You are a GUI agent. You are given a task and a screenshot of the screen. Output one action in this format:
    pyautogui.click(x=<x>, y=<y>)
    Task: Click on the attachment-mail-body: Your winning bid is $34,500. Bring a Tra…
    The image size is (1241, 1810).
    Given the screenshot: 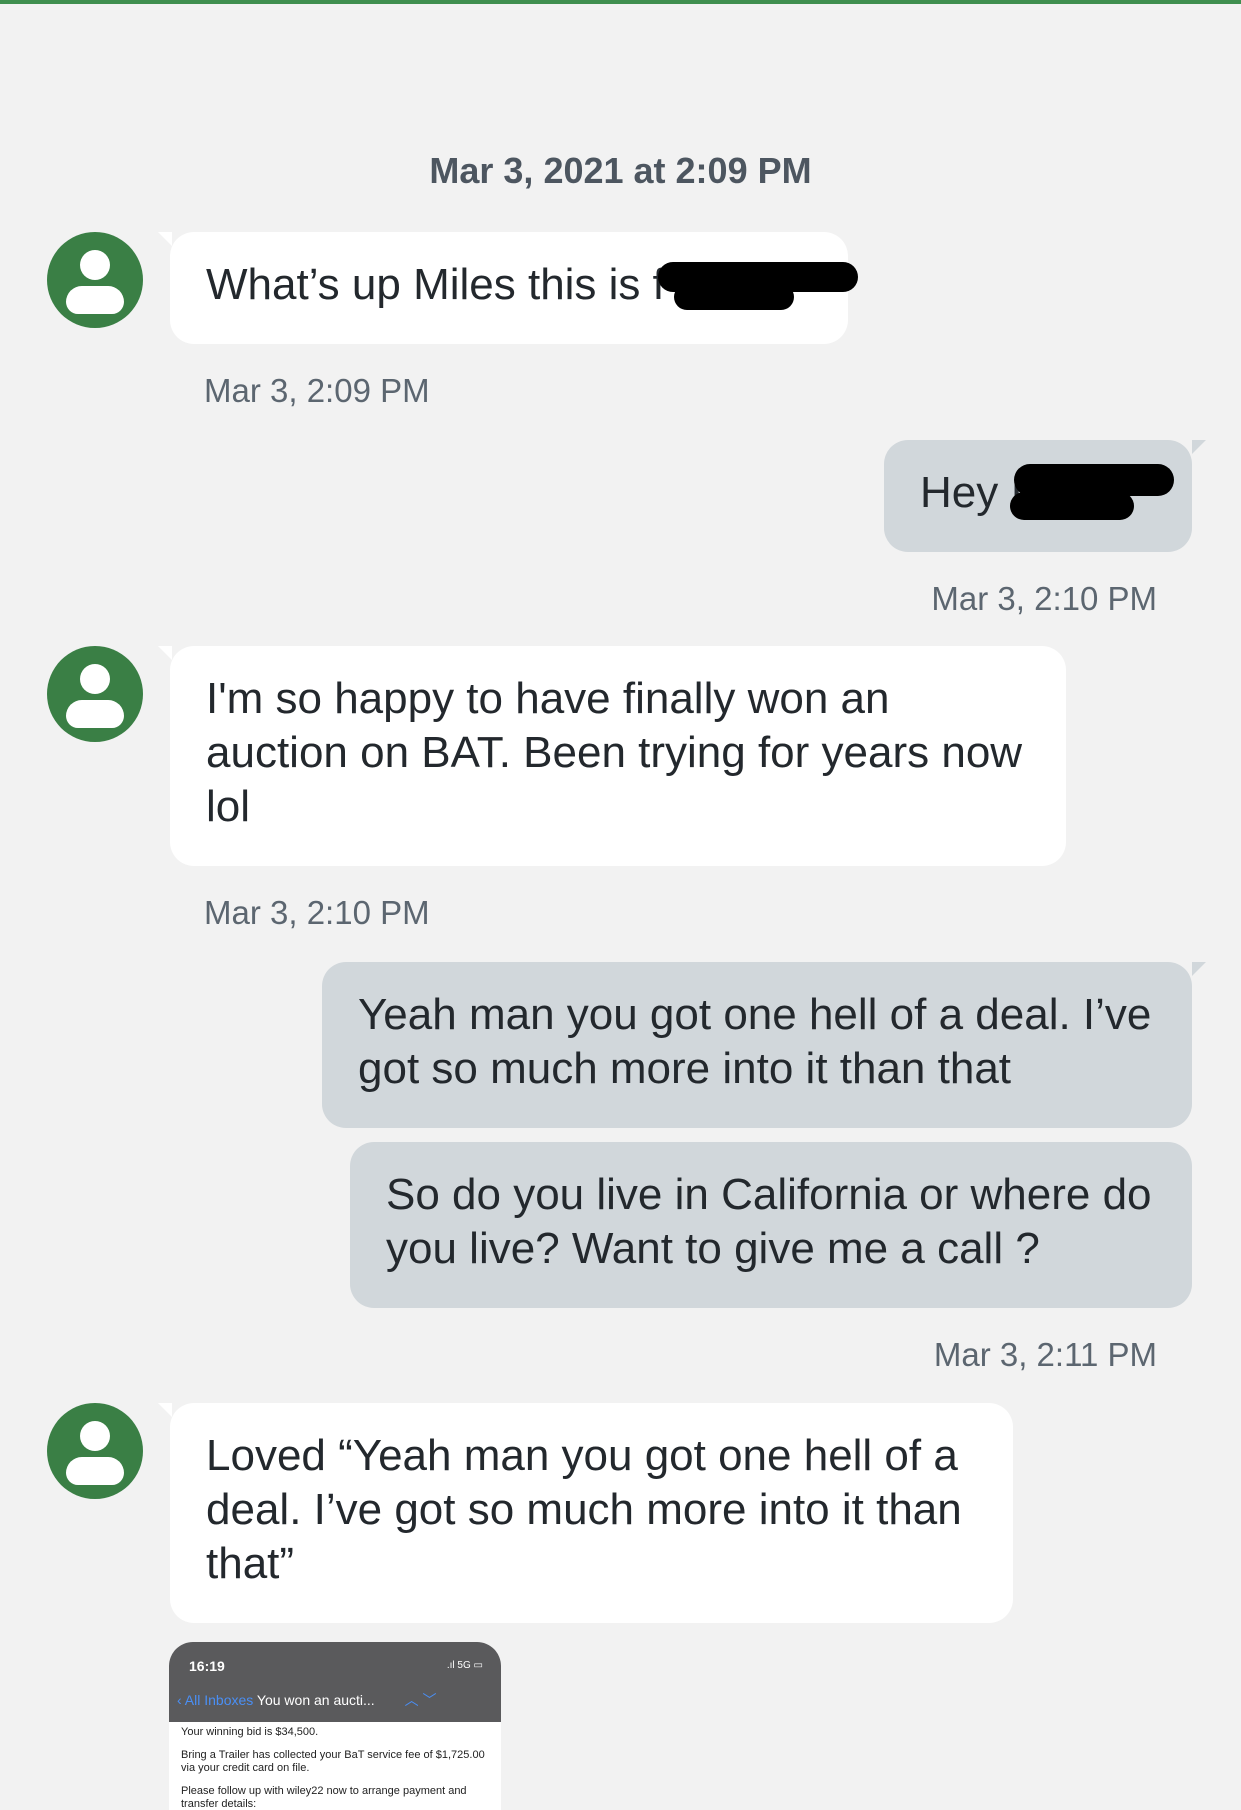 What is the action you would take?
    pyautogui.click(x=337, y=1768)
    